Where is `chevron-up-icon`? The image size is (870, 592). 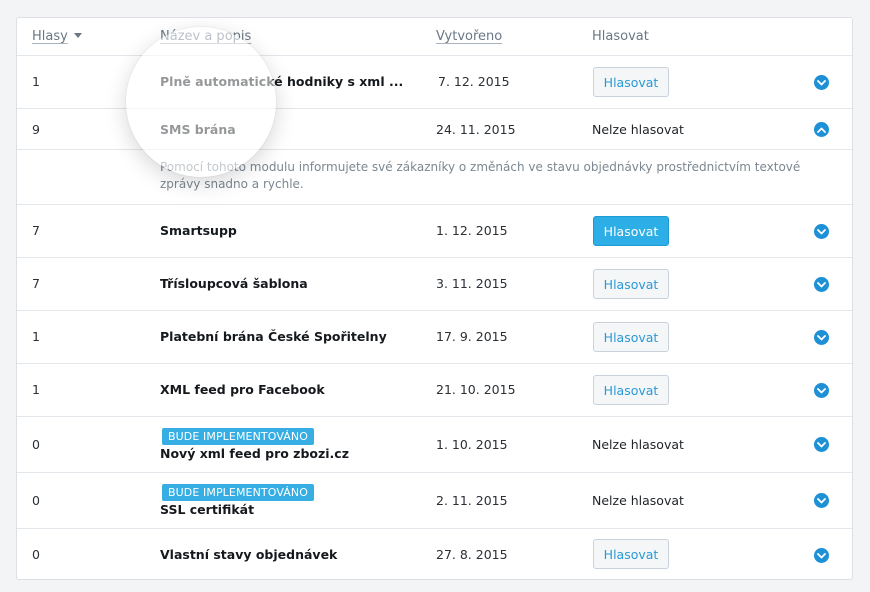
chevron-up-icon is located at coordinates (821, 130).